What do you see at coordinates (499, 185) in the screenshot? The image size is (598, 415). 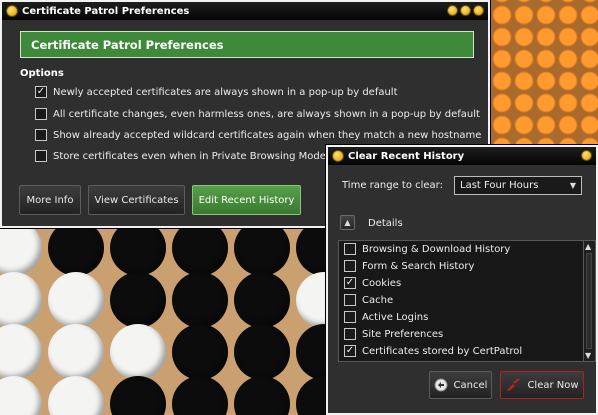 I see `time-range-value: Last Four Hours` at bounding box center [499, 185].